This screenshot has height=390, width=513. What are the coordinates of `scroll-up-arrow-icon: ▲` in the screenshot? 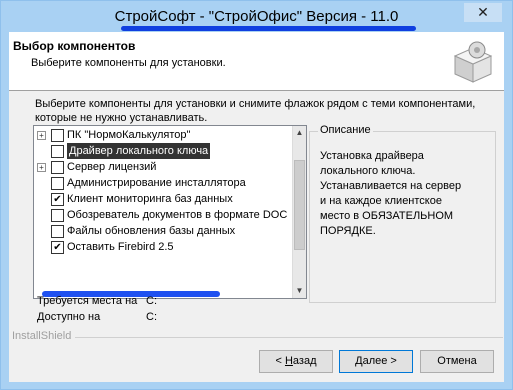 It's located at (299, 133).